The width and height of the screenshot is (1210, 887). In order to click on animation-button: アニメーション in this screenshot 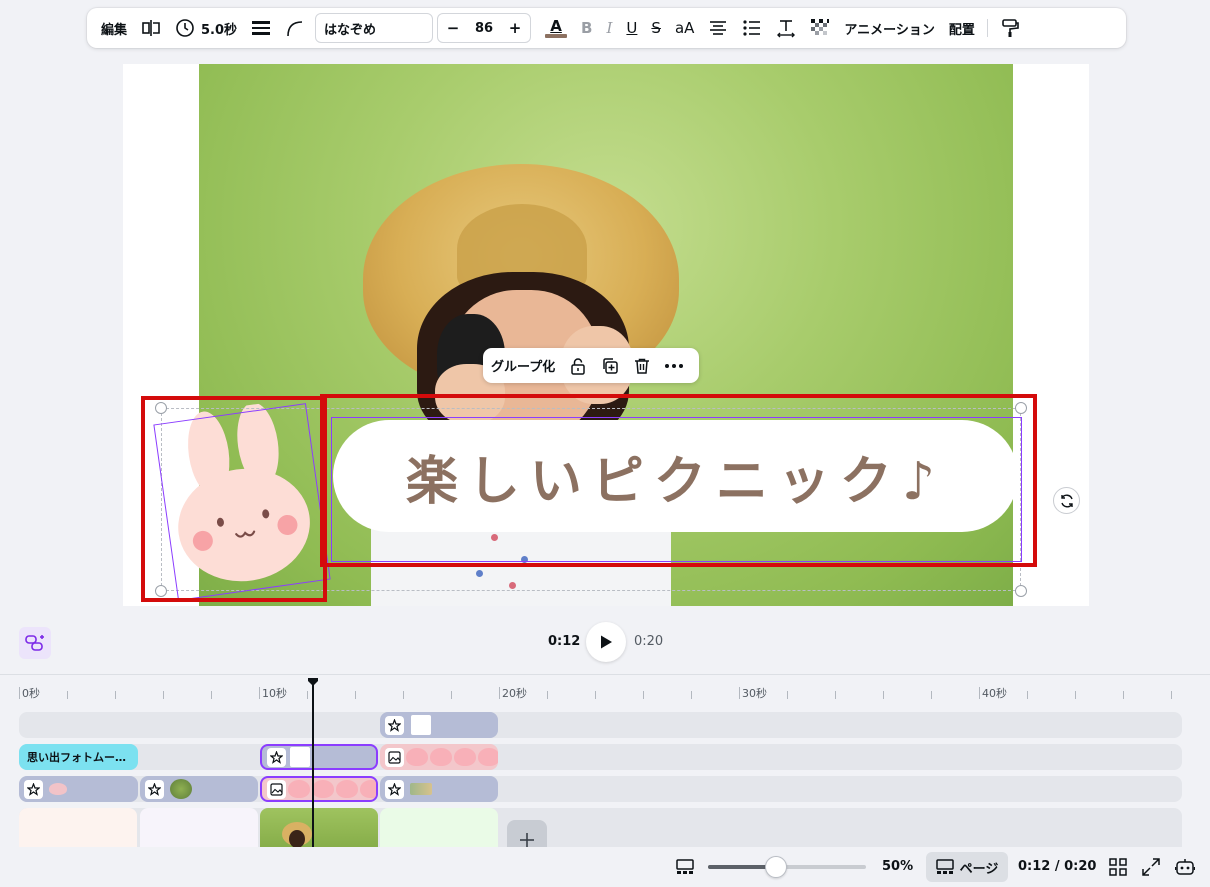, I will do `click(889, 28)`.